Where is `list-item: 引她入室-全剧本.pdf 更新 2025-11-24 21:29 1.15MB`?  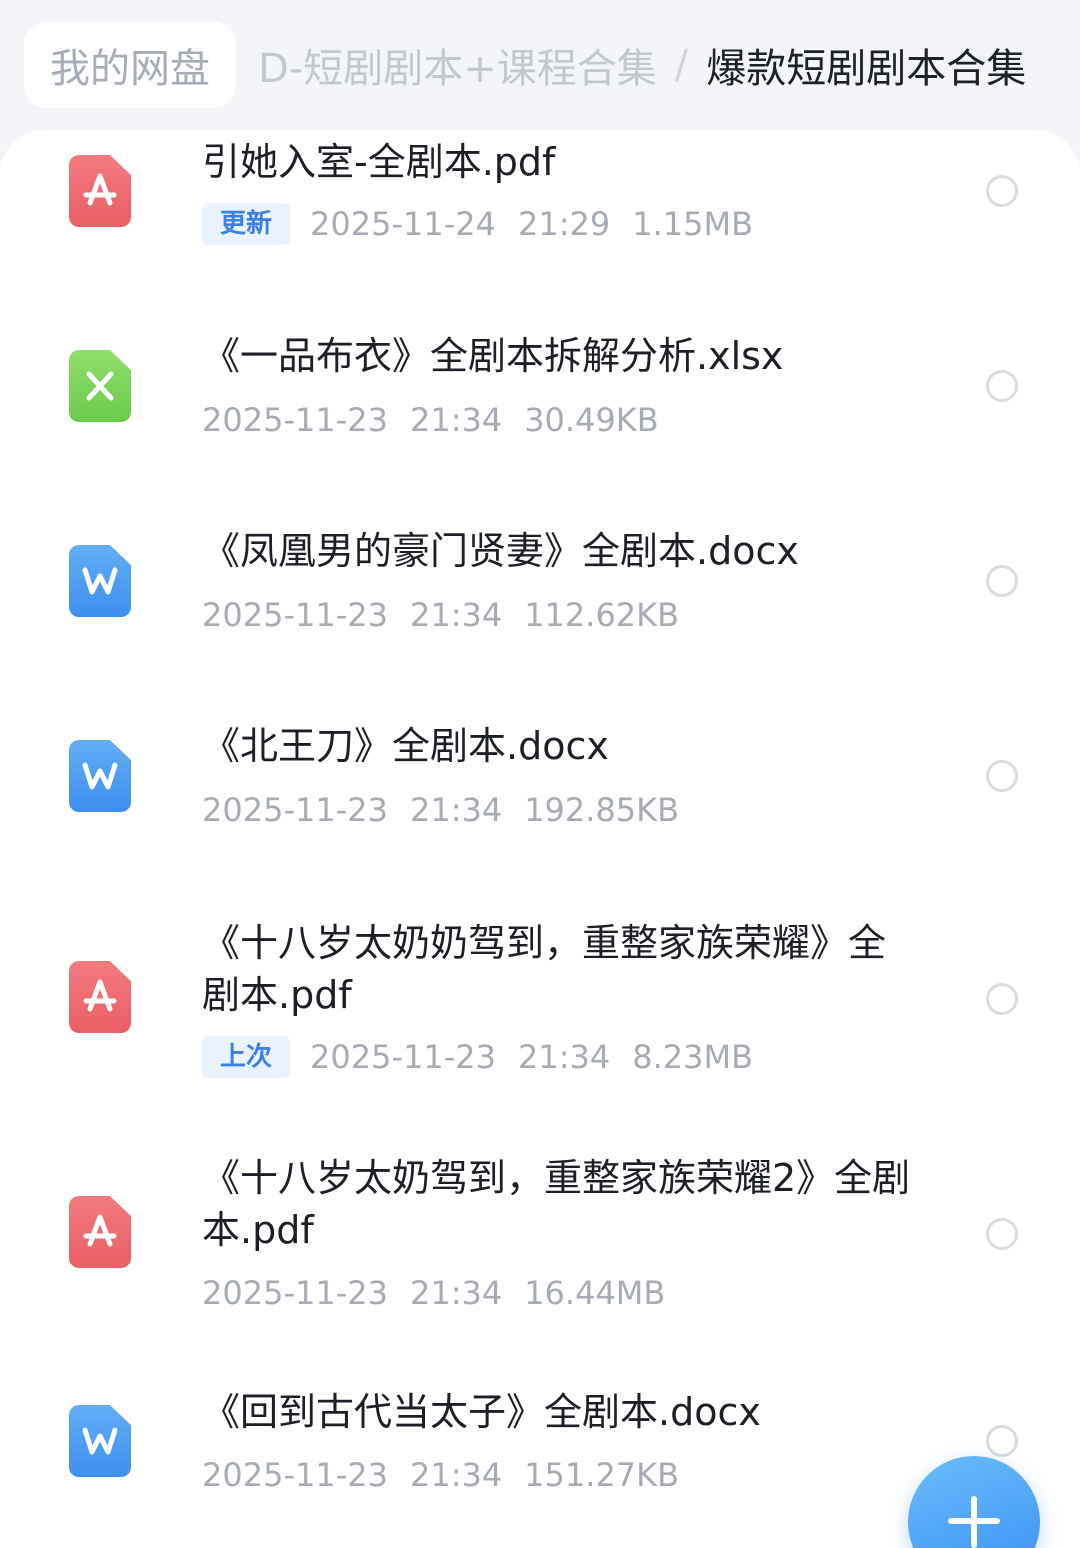
list-item: 引她入室-全剧本.pdf 更新 2025-11-24 21:29 1.15MB is located at coordinates (540, 220).